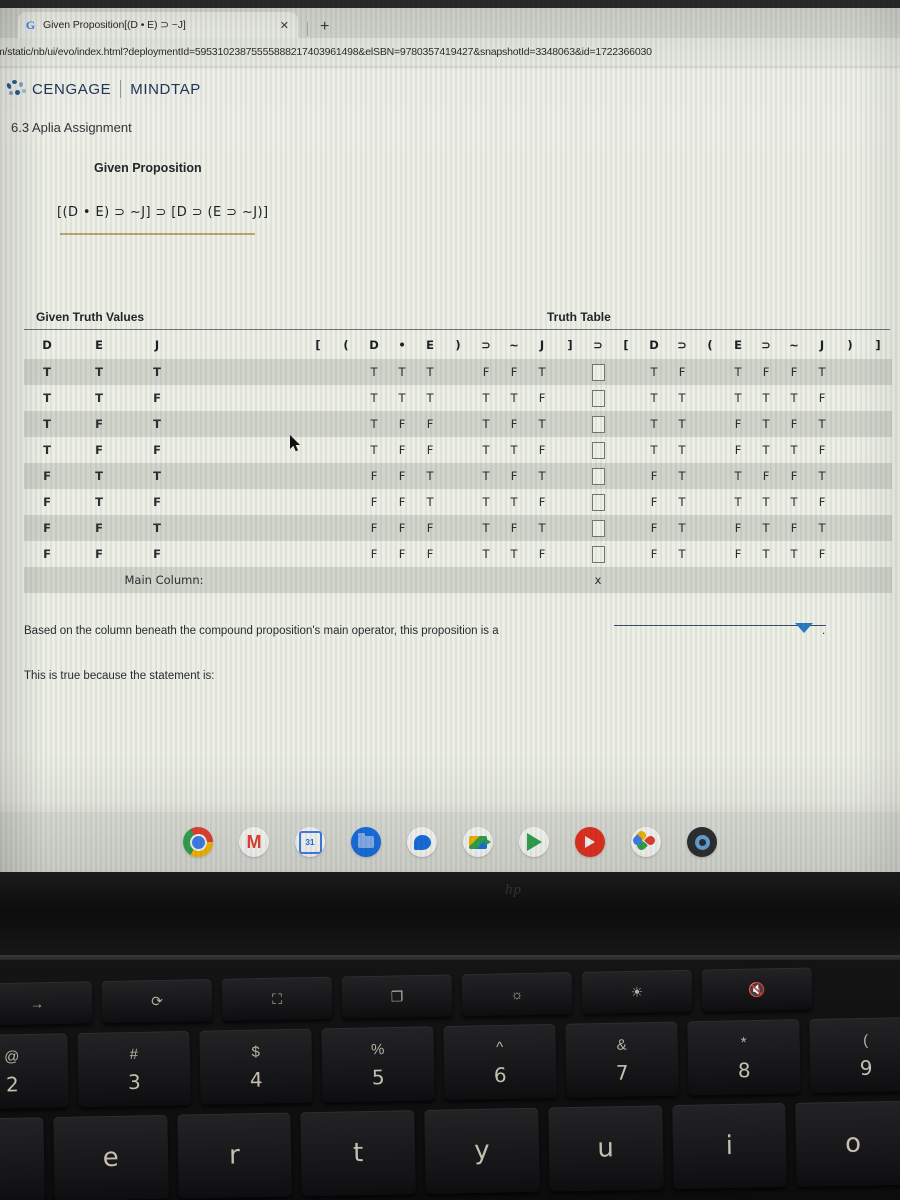 This screenshot has height=1200, width=900. What do you see at coordinates (366, 842) in the screenshot?
I see `files-icon` at bounding box center [366, 842].